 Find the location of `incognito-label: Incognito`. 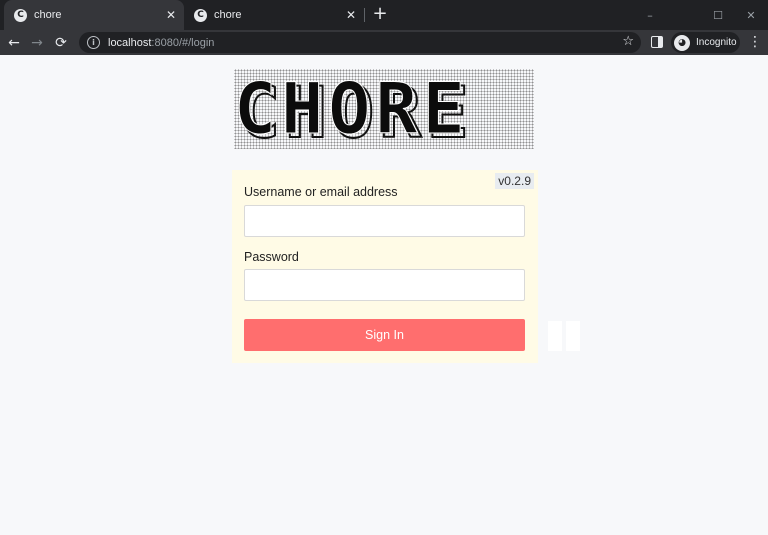

incognito-label: Incognito is located at coordinates (716, 42).